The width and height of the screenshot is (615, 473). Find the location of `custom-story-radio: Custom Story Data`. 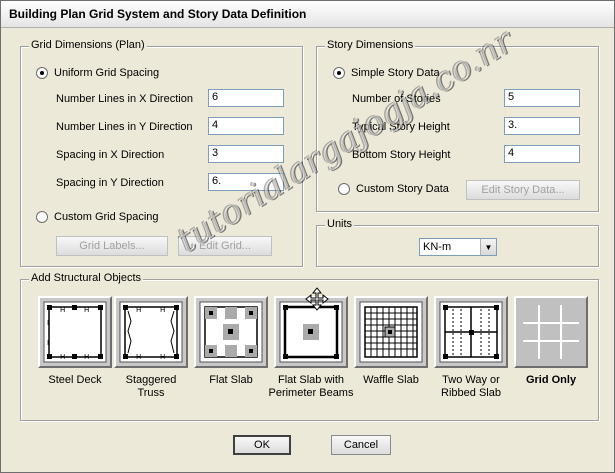

custom-story-radio: Custom Story Data is located at coordinates (393, 189).